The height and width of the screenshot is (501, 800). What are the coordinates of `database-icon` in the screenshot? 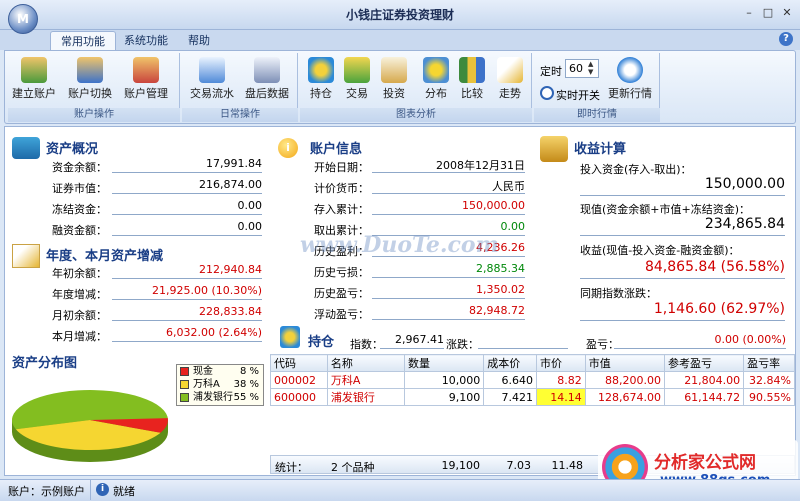 It's located at (26, 148).